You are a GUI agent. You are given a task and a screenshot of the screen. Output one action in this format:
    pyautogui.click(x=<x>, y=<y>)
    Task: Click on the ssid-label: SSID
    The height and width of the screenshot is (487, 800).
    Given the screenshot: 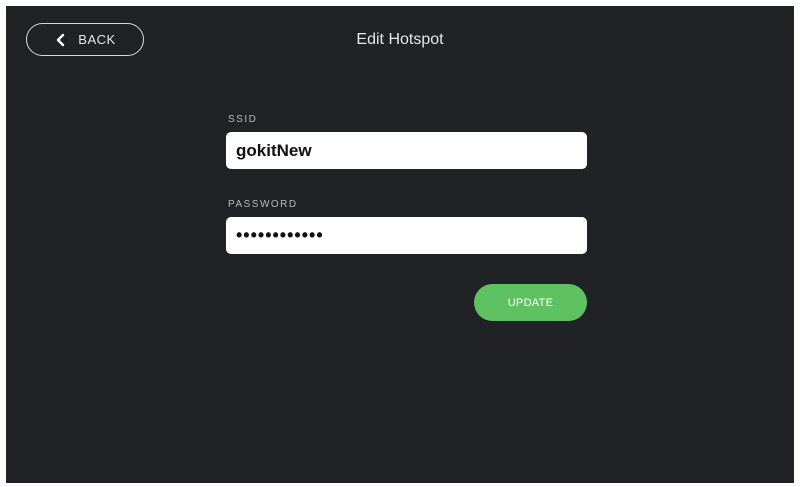 What is the action you would take?
    pyautogui.click(x=243, y=119)
    